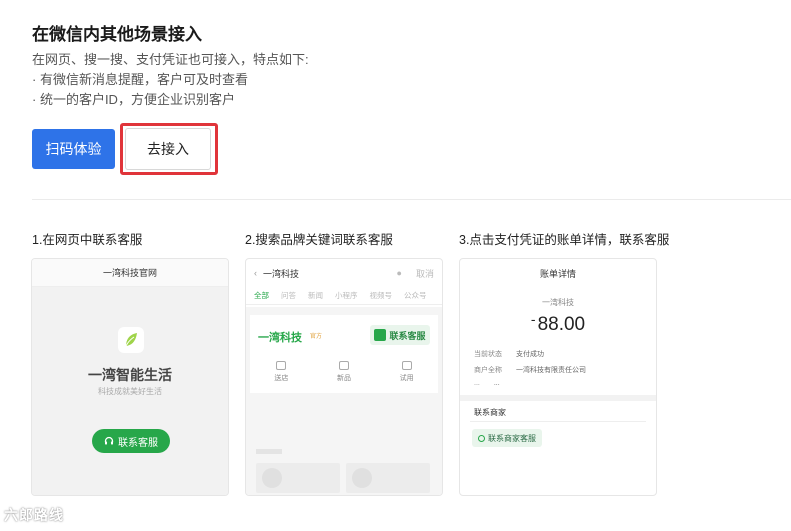 This screenshot has width=791, height=531. What do you see at coordinates (344, 273) in the screenshot?
I see `search-bar: ‹ 一湾科技 ● 取消` at bounding box center [344, 273].